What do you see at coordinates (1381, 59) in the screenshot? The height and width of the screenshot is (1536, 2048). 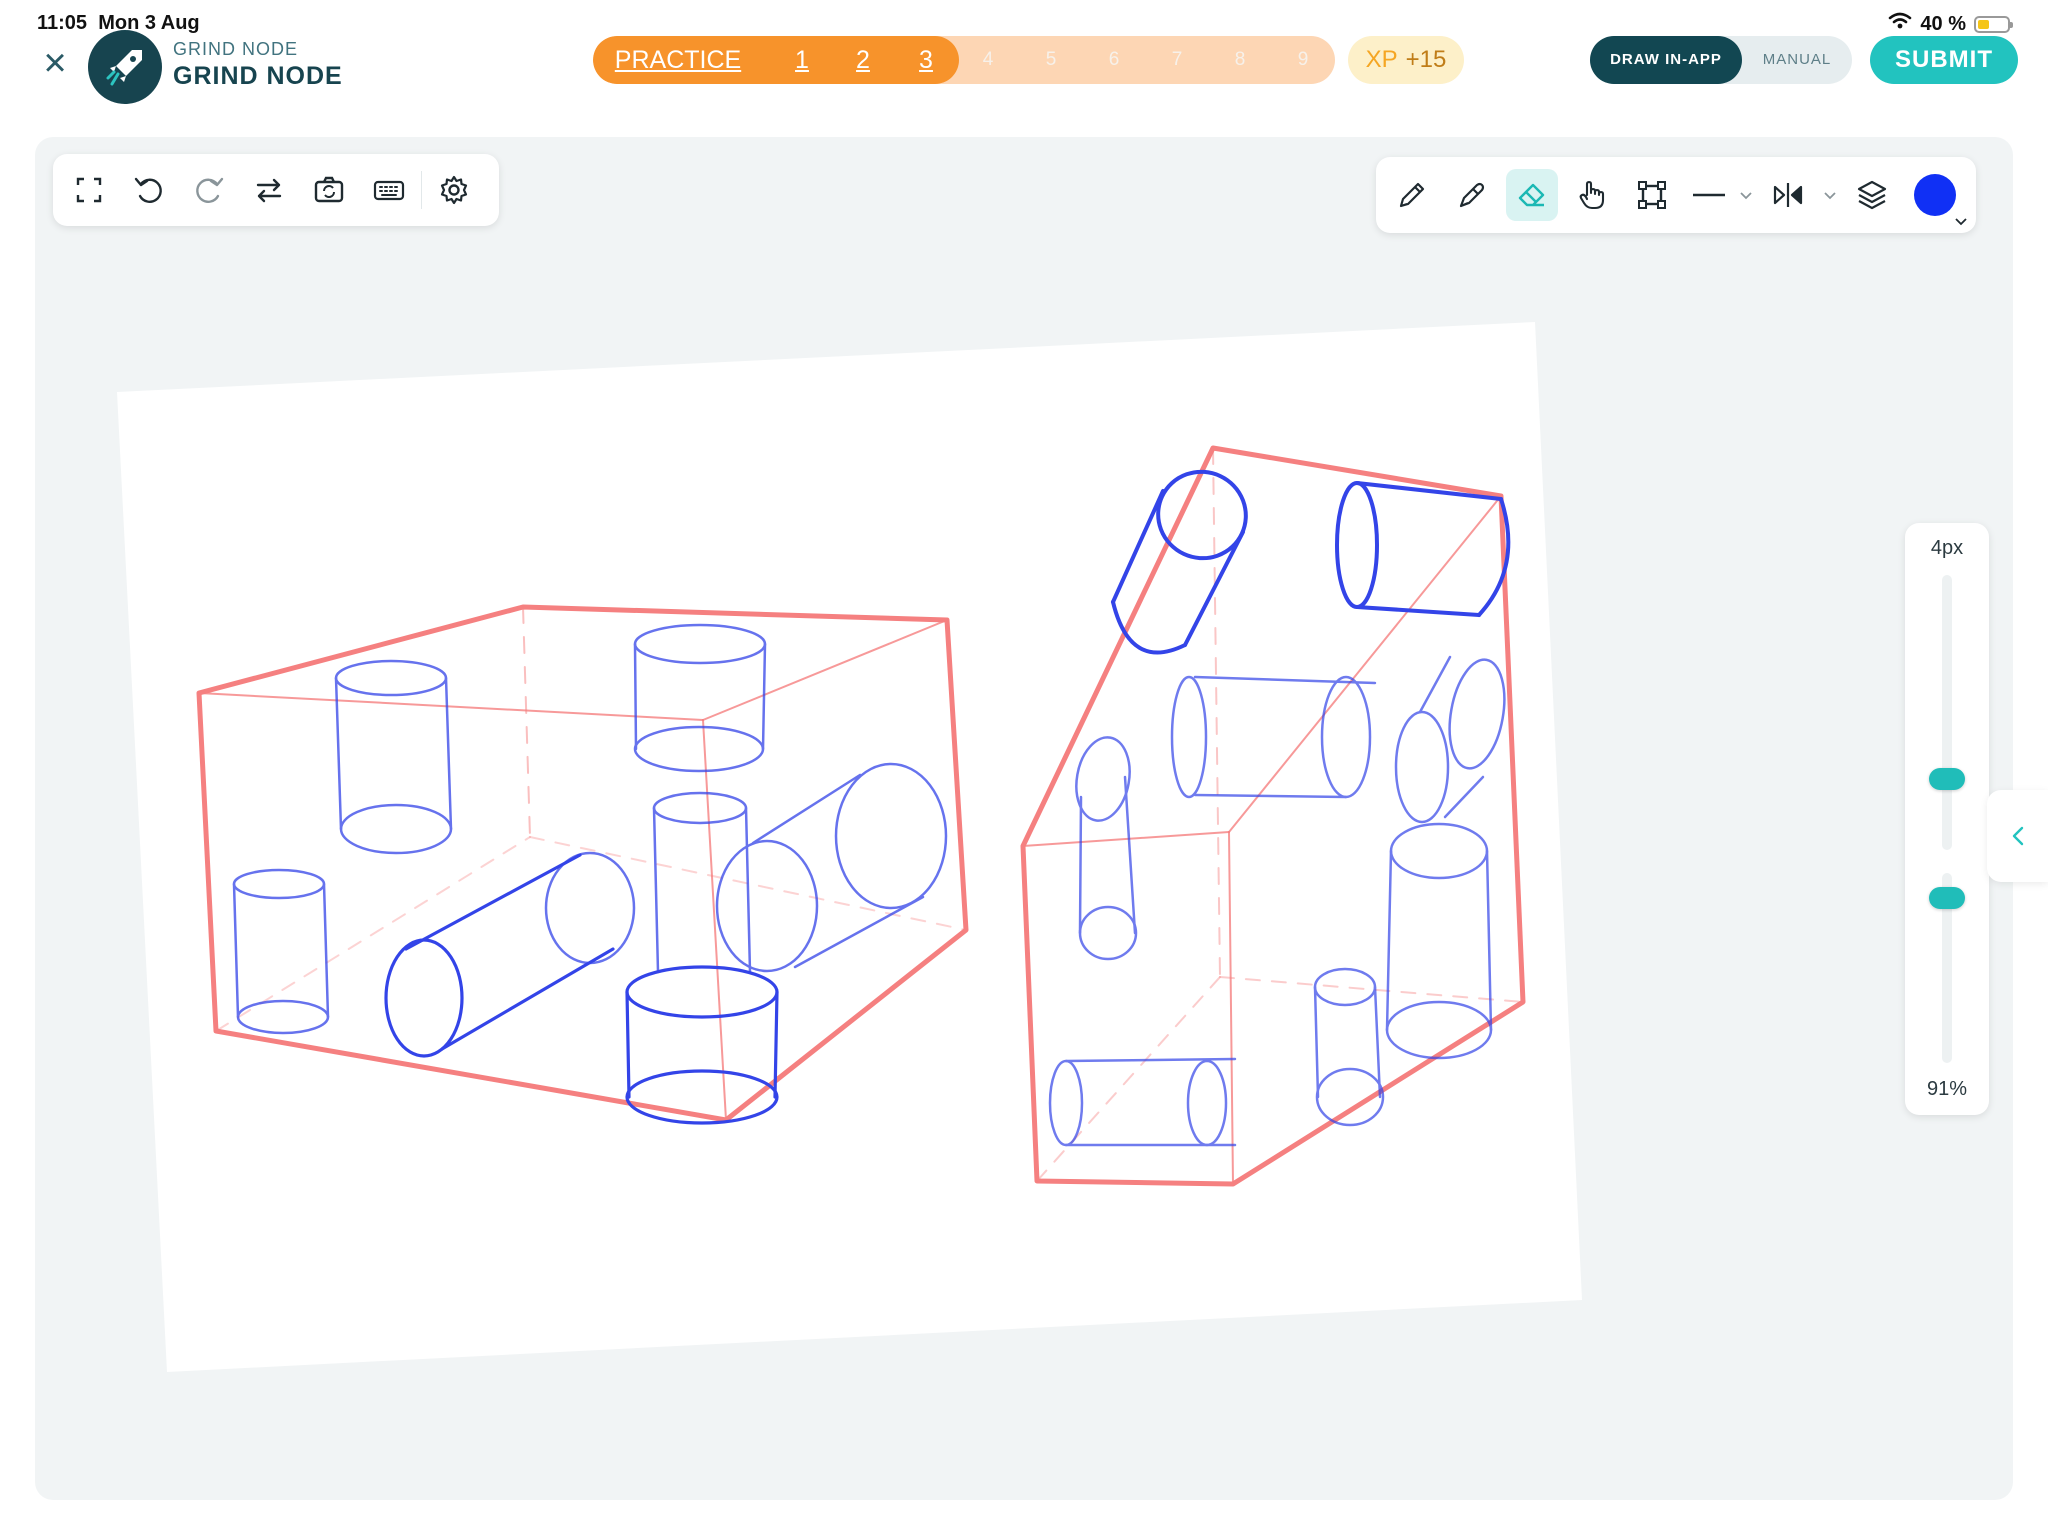 I see `xp-label: XP` at bounding box center [1381, 59].